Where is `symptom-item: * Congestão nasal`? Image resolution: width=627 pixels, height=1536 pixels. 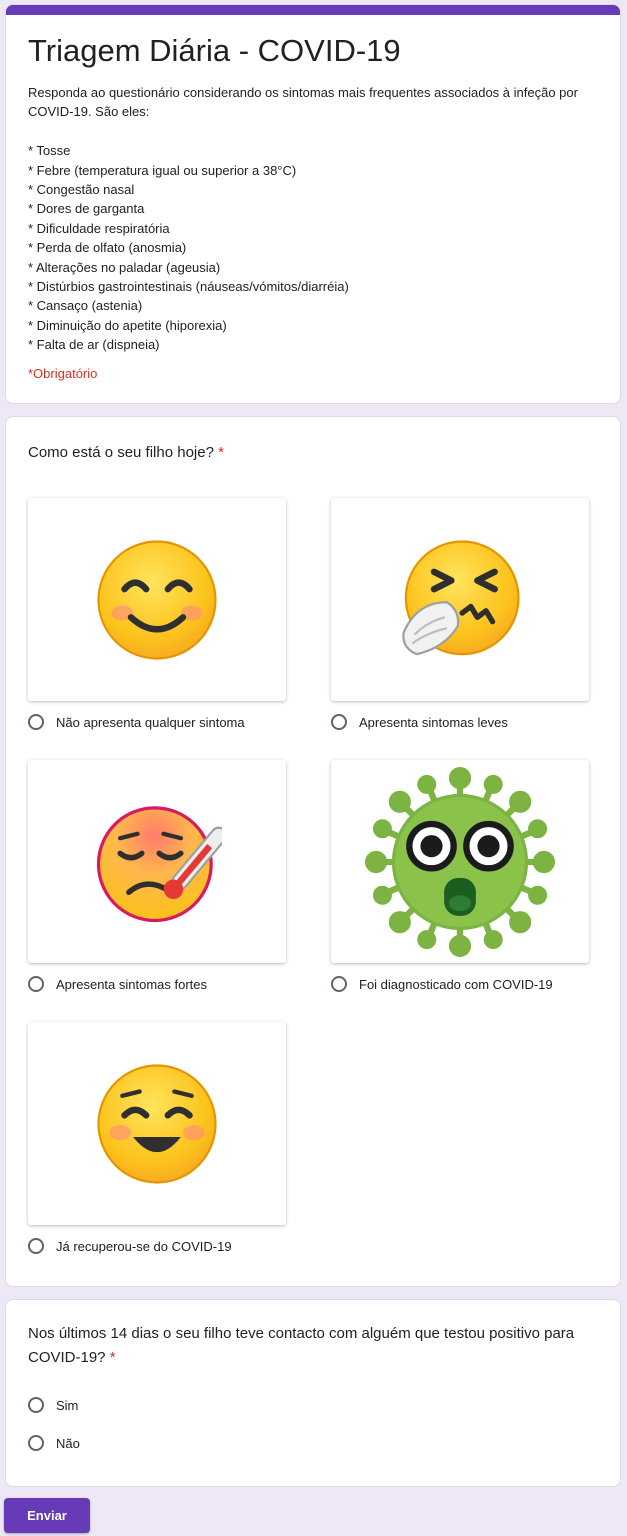 symptom-item: * Congestão nasal is located at coordinates (81, 190).